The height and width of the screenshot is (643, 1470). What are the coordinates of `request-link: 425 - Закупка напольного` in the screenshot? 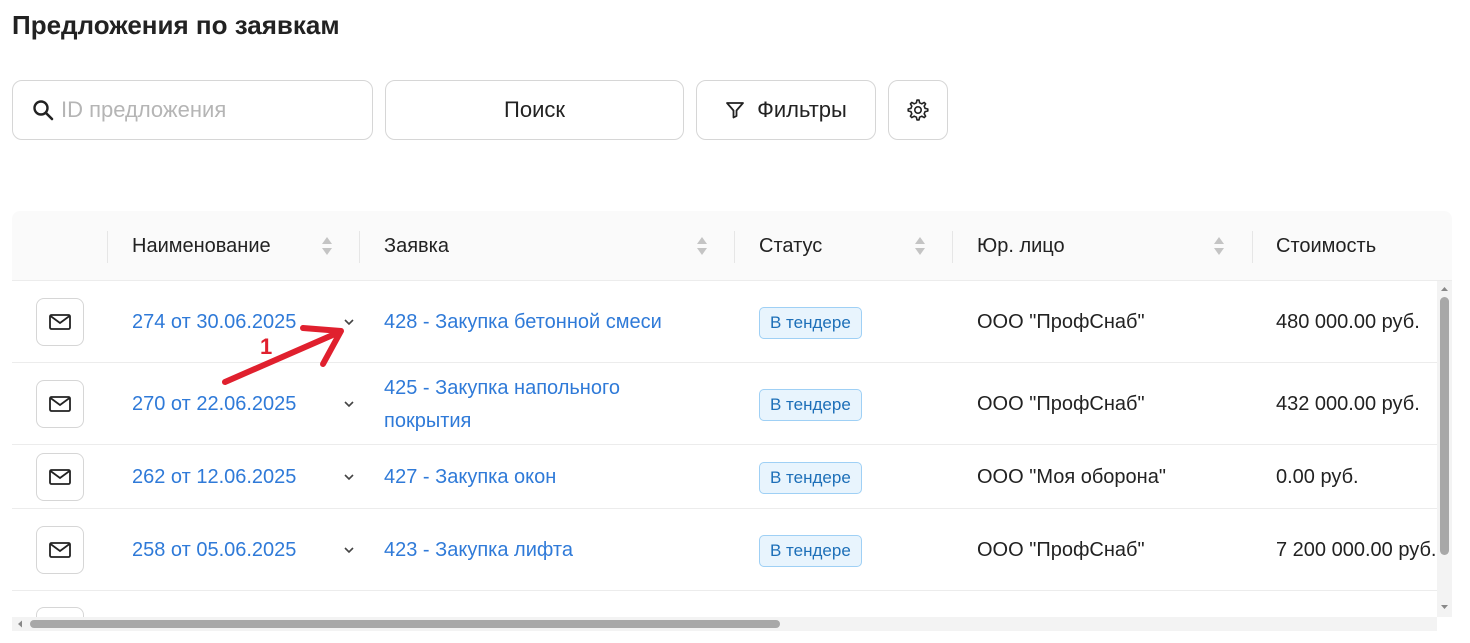 It's located at (502, 388).